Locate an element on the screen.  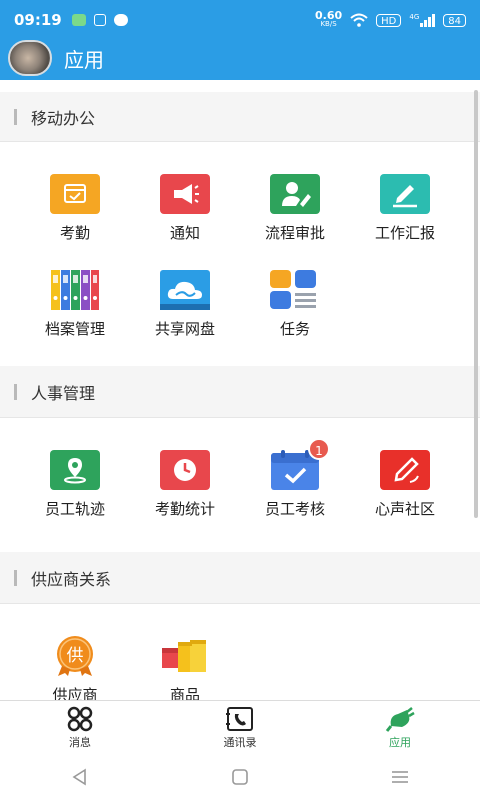
bottom-tab-bar: 消息 通讯录 应用 is located at coordinates (240, 727).